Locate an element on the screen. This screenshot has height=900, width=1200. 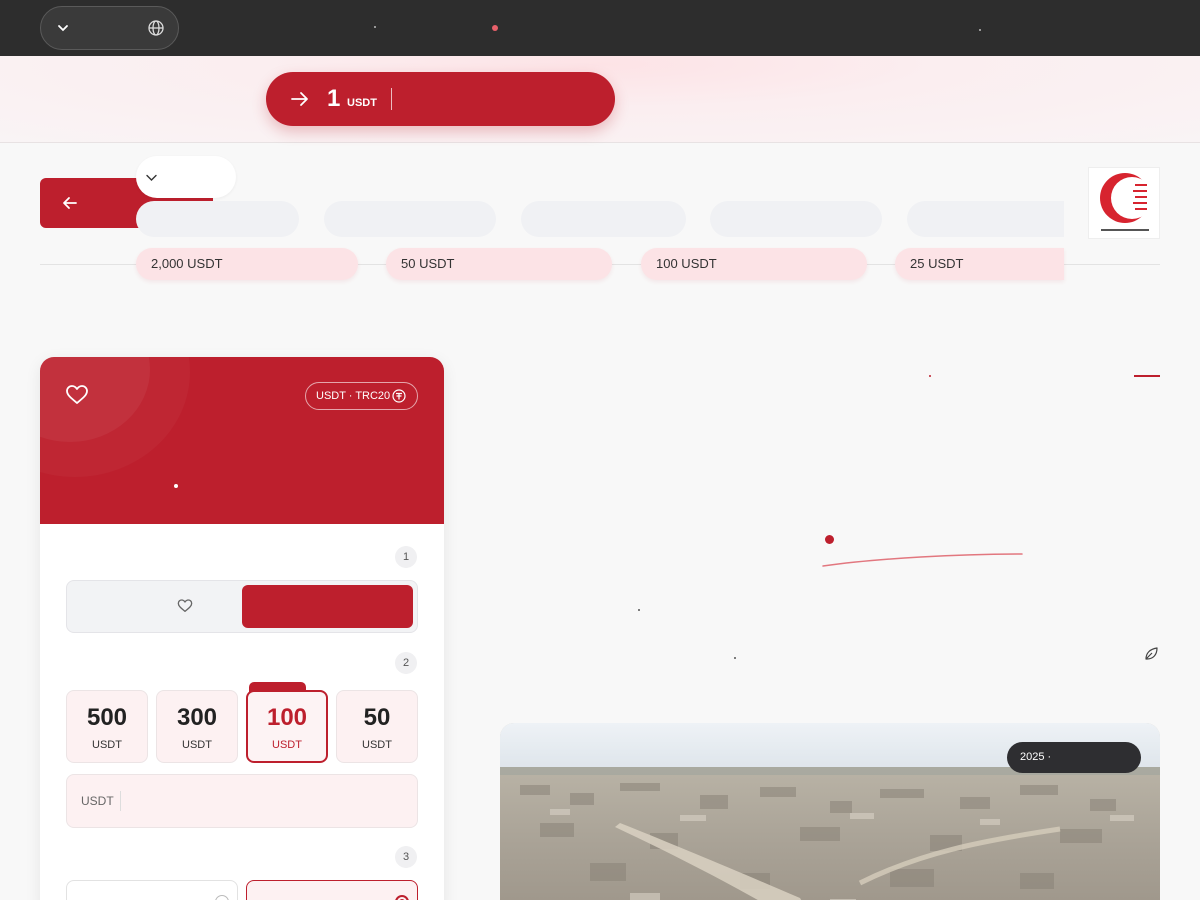
quick-donate-amount: 1 is located at coordinates (334, 98).